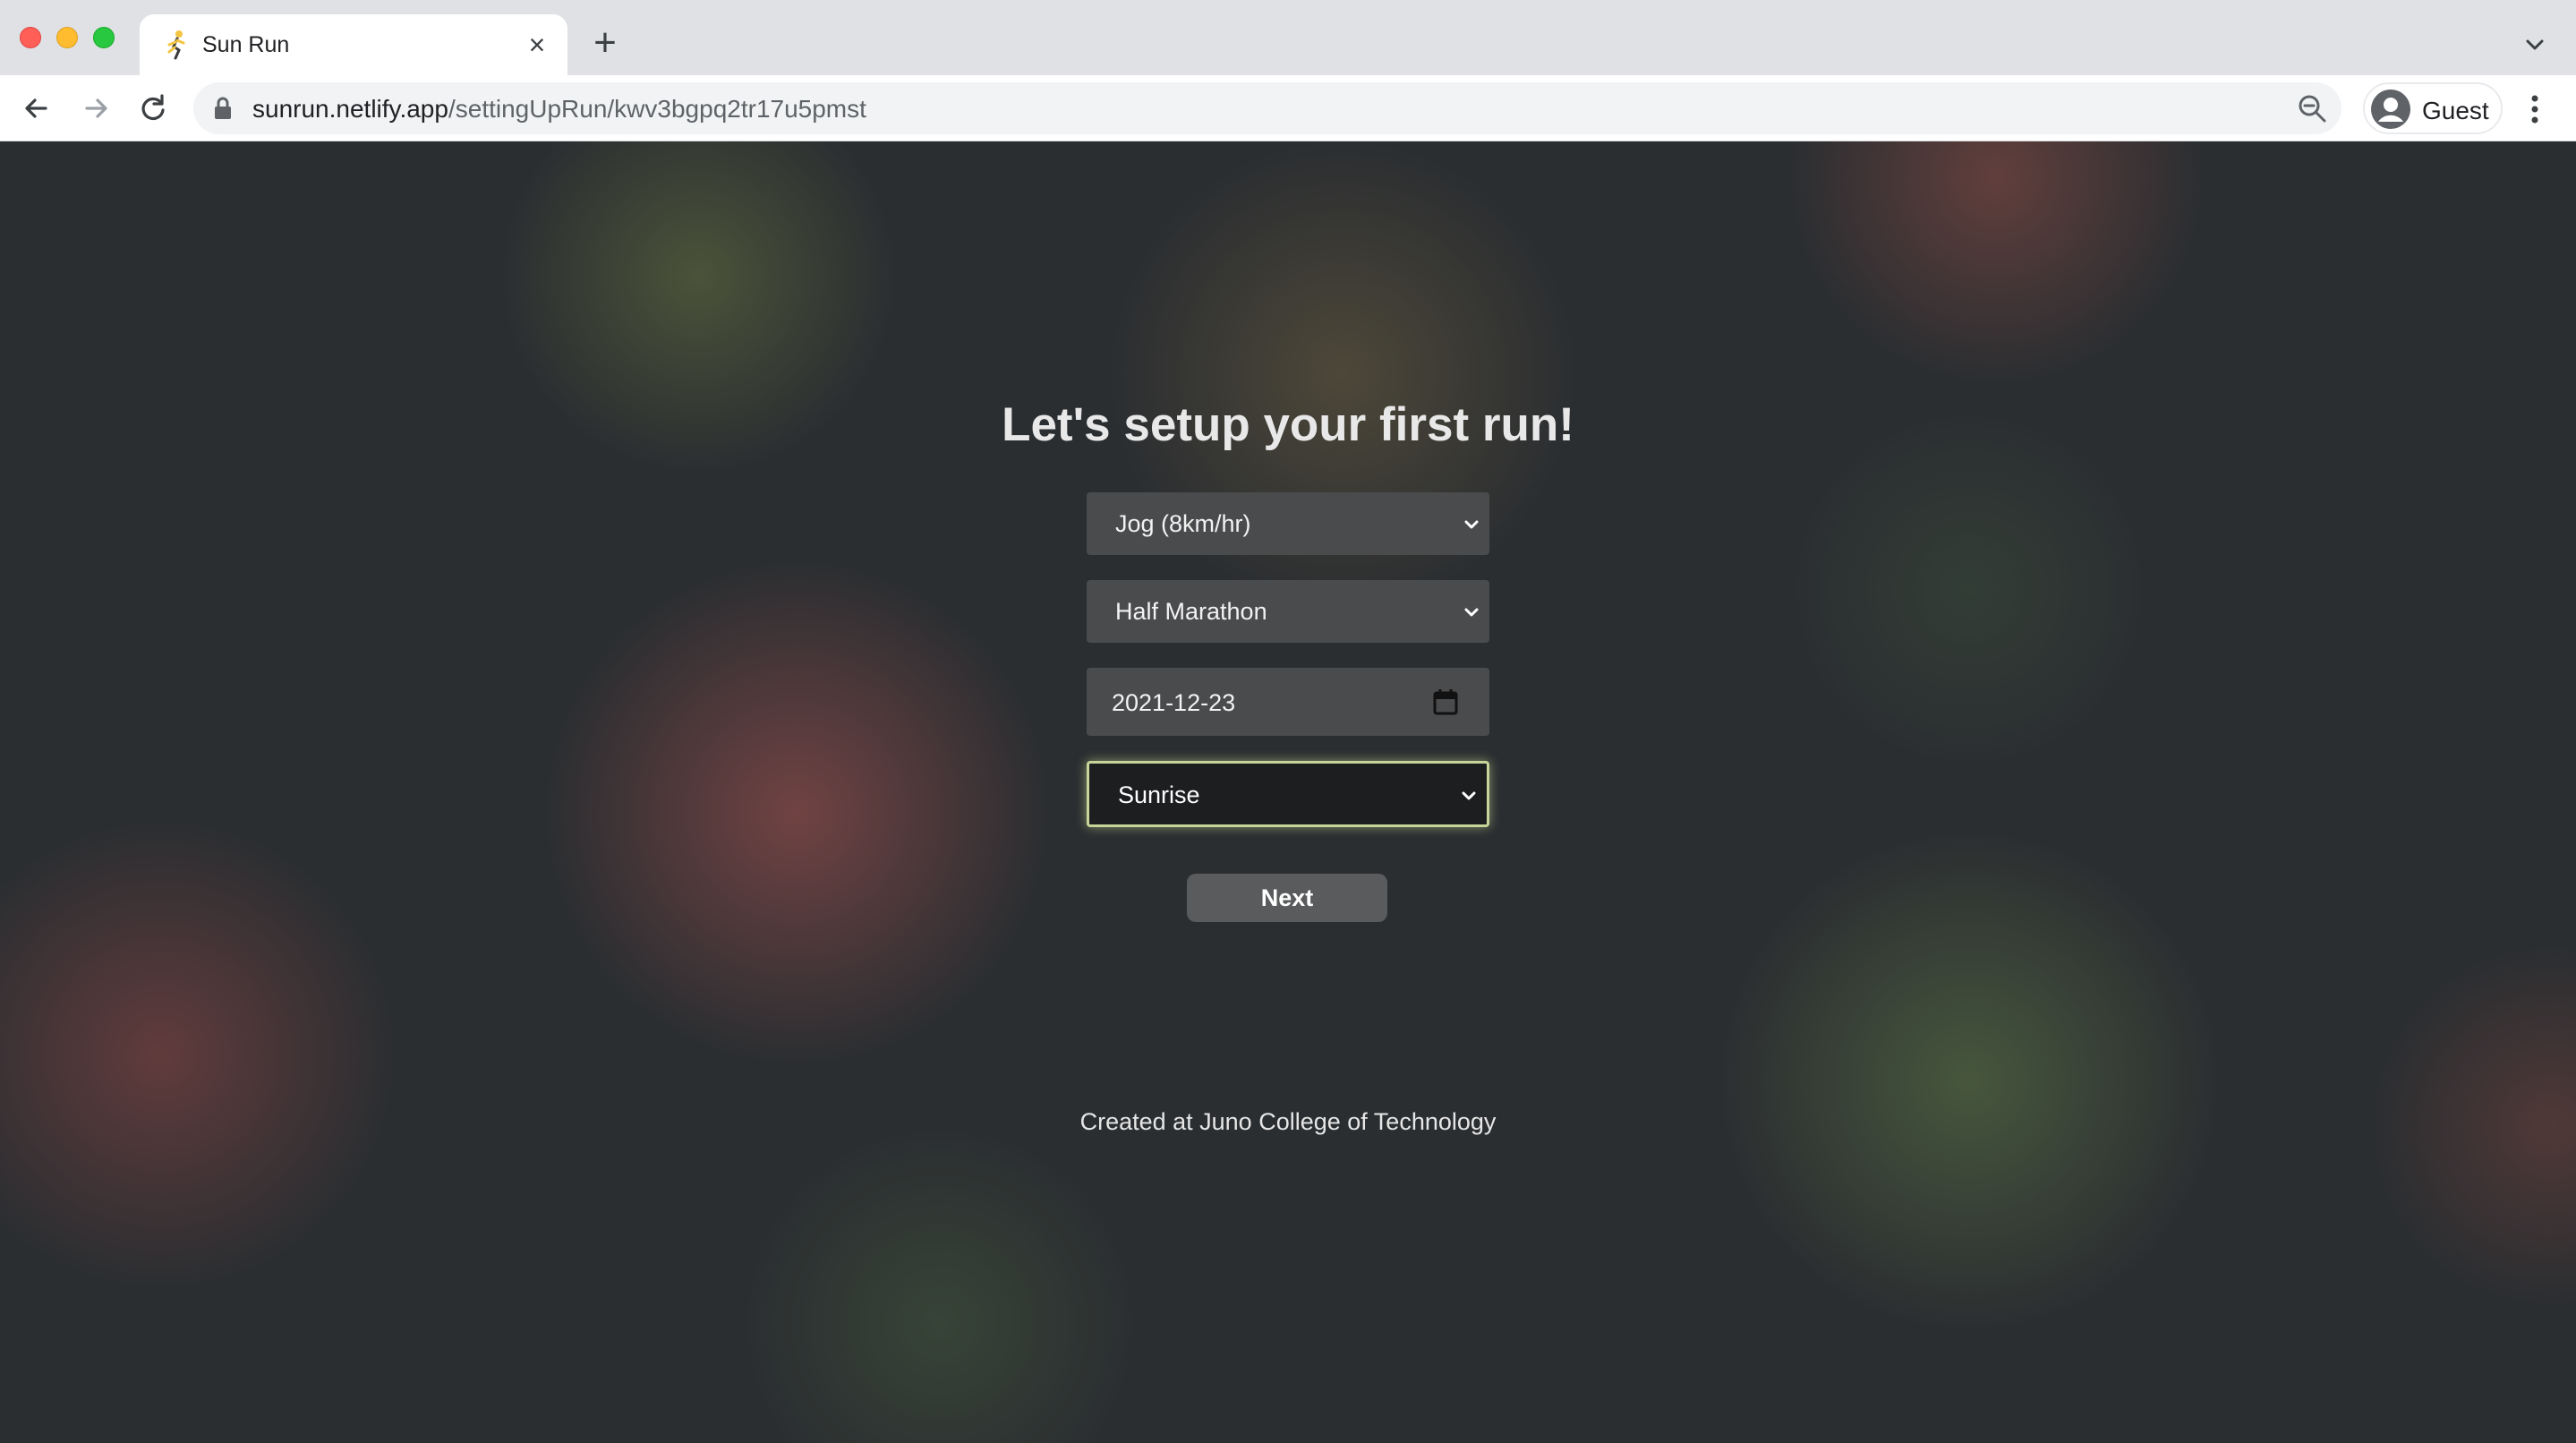  I want to click on profile-button: Guest, so click(2433, 108).